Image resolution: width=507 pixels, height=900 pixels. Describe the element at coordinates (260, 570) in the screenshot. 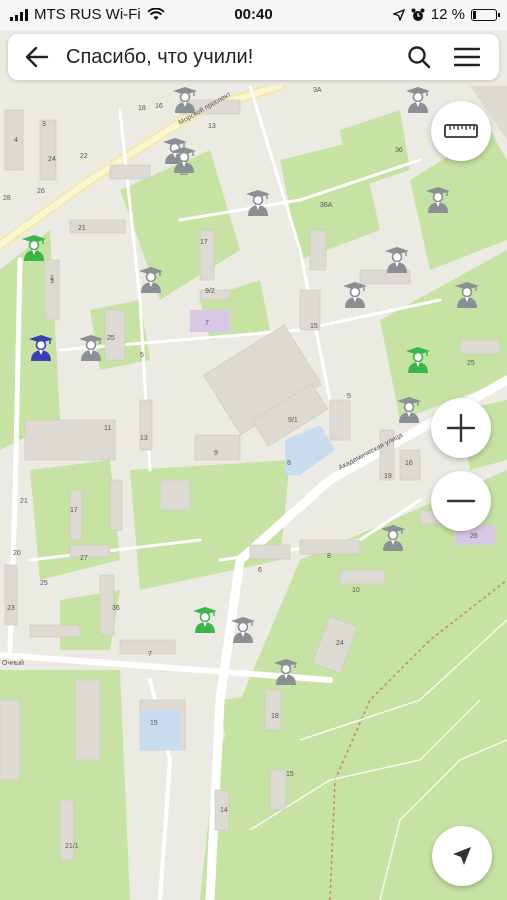

I see `svg-text: 6` at that location.